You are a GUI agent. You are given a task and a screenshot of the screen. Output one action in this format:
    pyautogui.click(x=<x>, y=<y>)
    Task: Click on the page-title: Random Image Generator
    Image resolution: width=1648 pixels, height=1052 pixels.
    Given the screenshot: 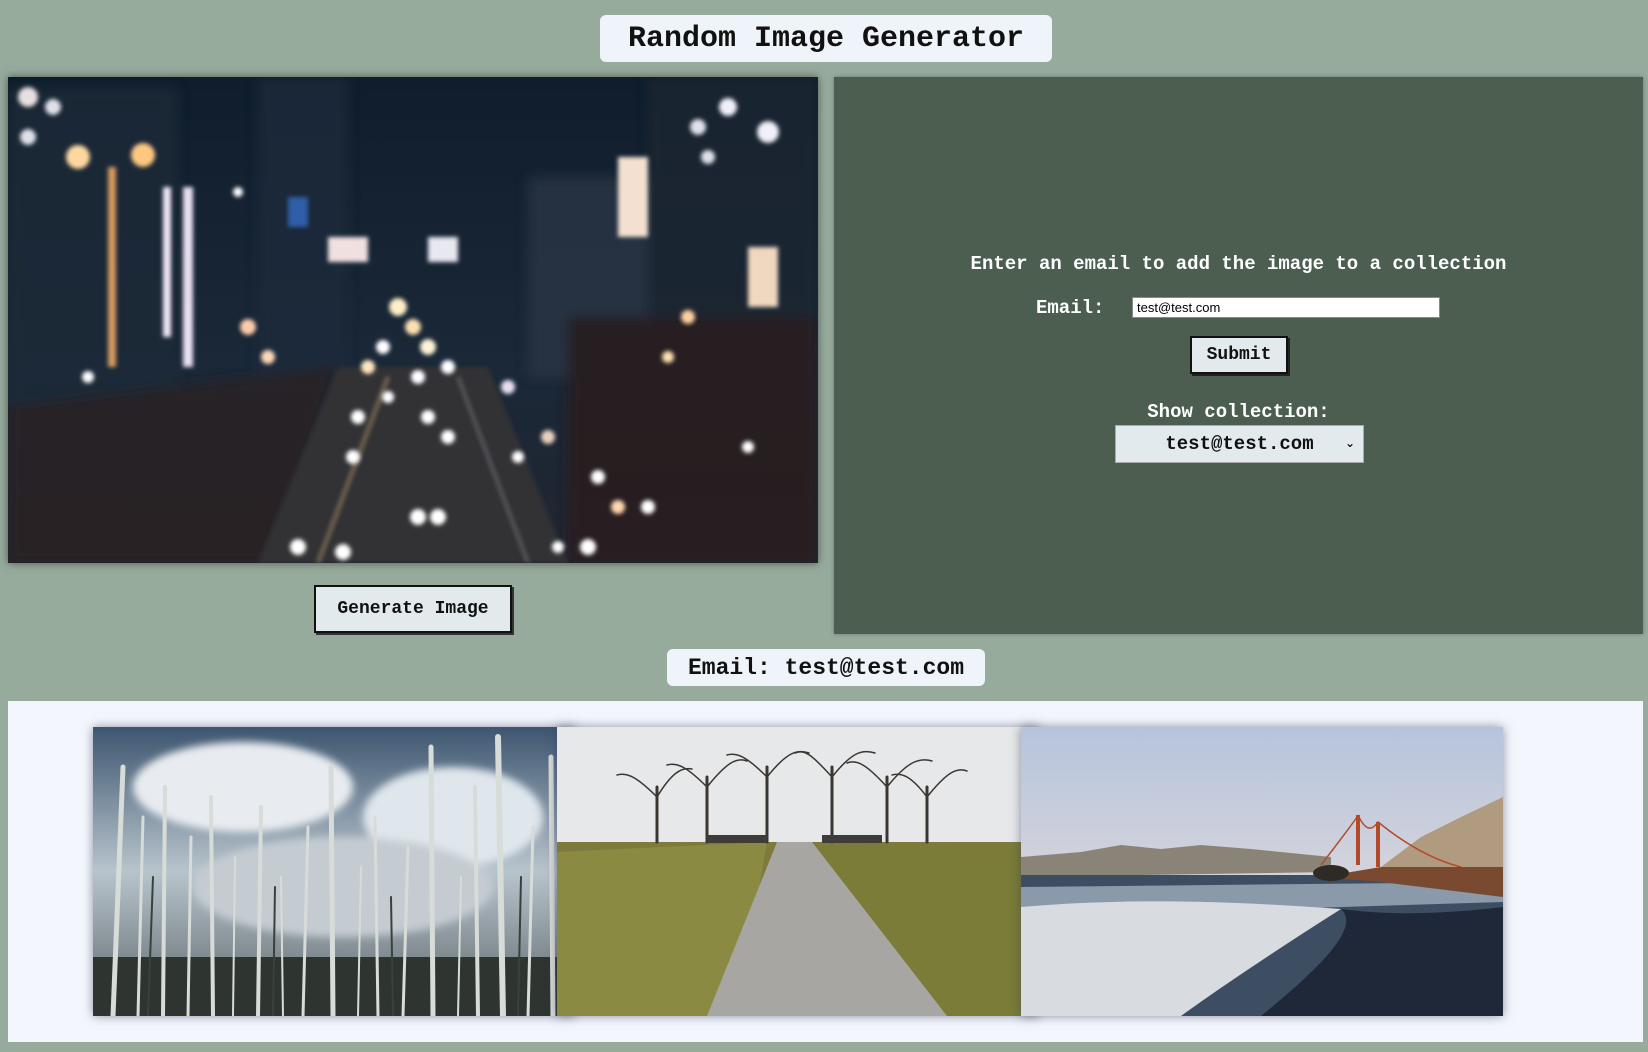 What is the action you would take?
    pyautogui.click(x=826, y=38)
    